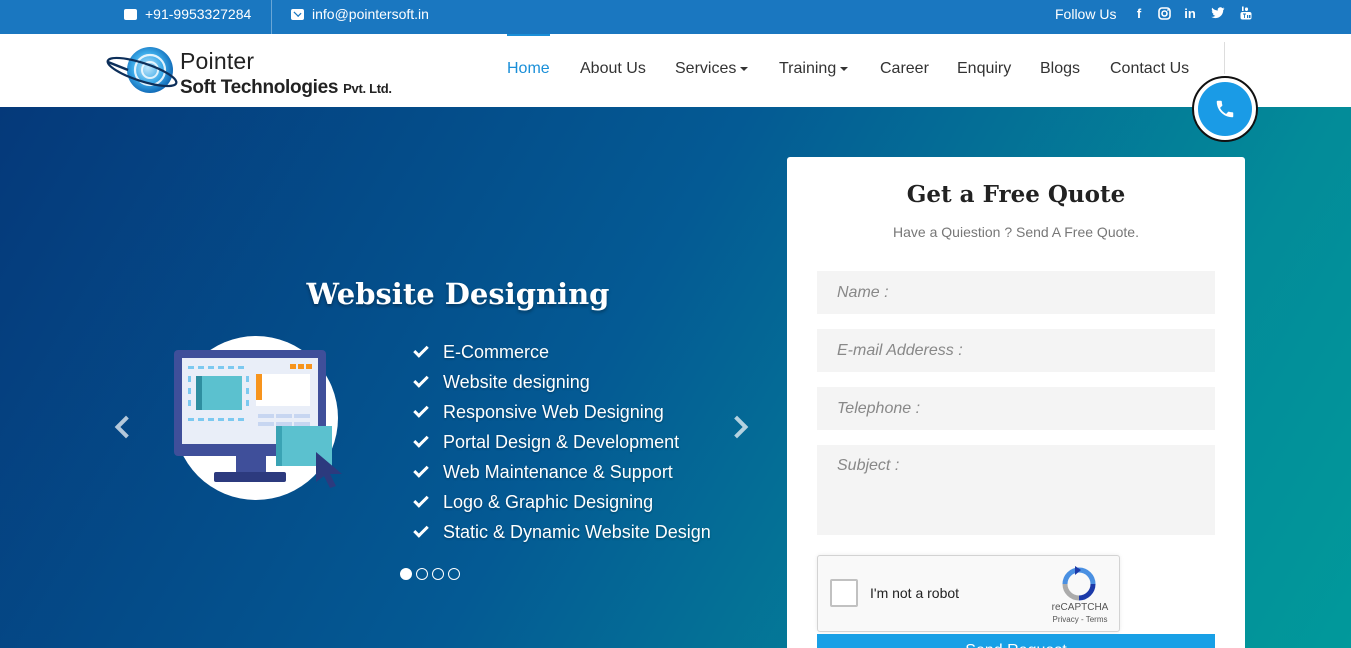 This screenshot has width=1351, height=648. Describe the element at coordinates (1218, 13) in the screenshot. I see `twitter-icon` at that location.